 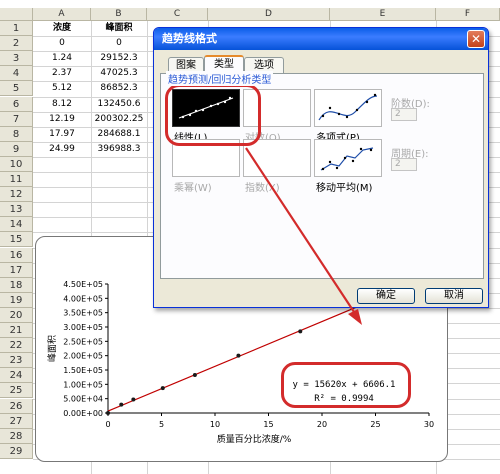 What do you see at coordinates (375, 424) in the screenshot?
I see `x-tick-label: 25` at bounding box center [375, 424].